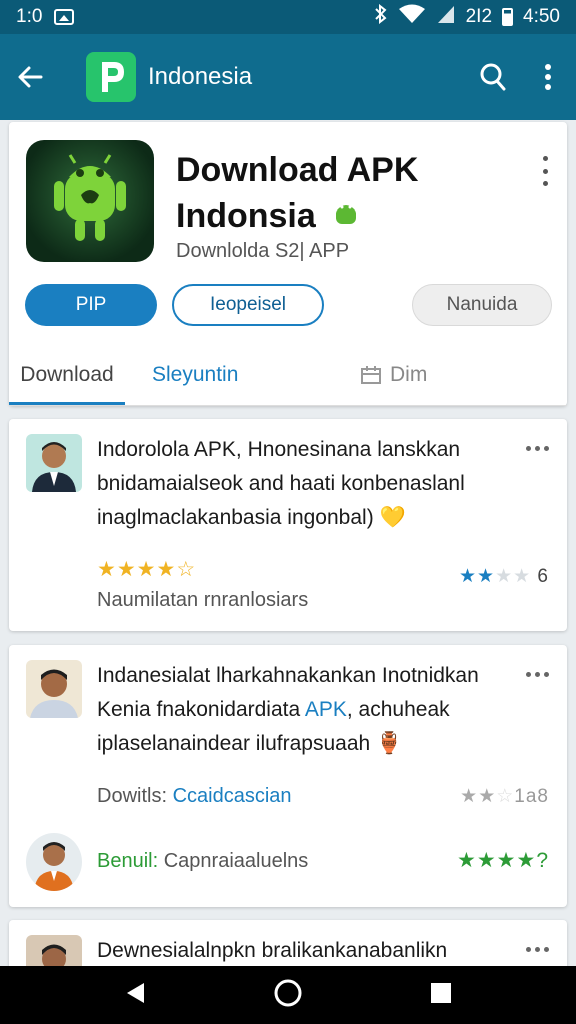  I want to click on heart-emoji: 💛, so click(392, 517).